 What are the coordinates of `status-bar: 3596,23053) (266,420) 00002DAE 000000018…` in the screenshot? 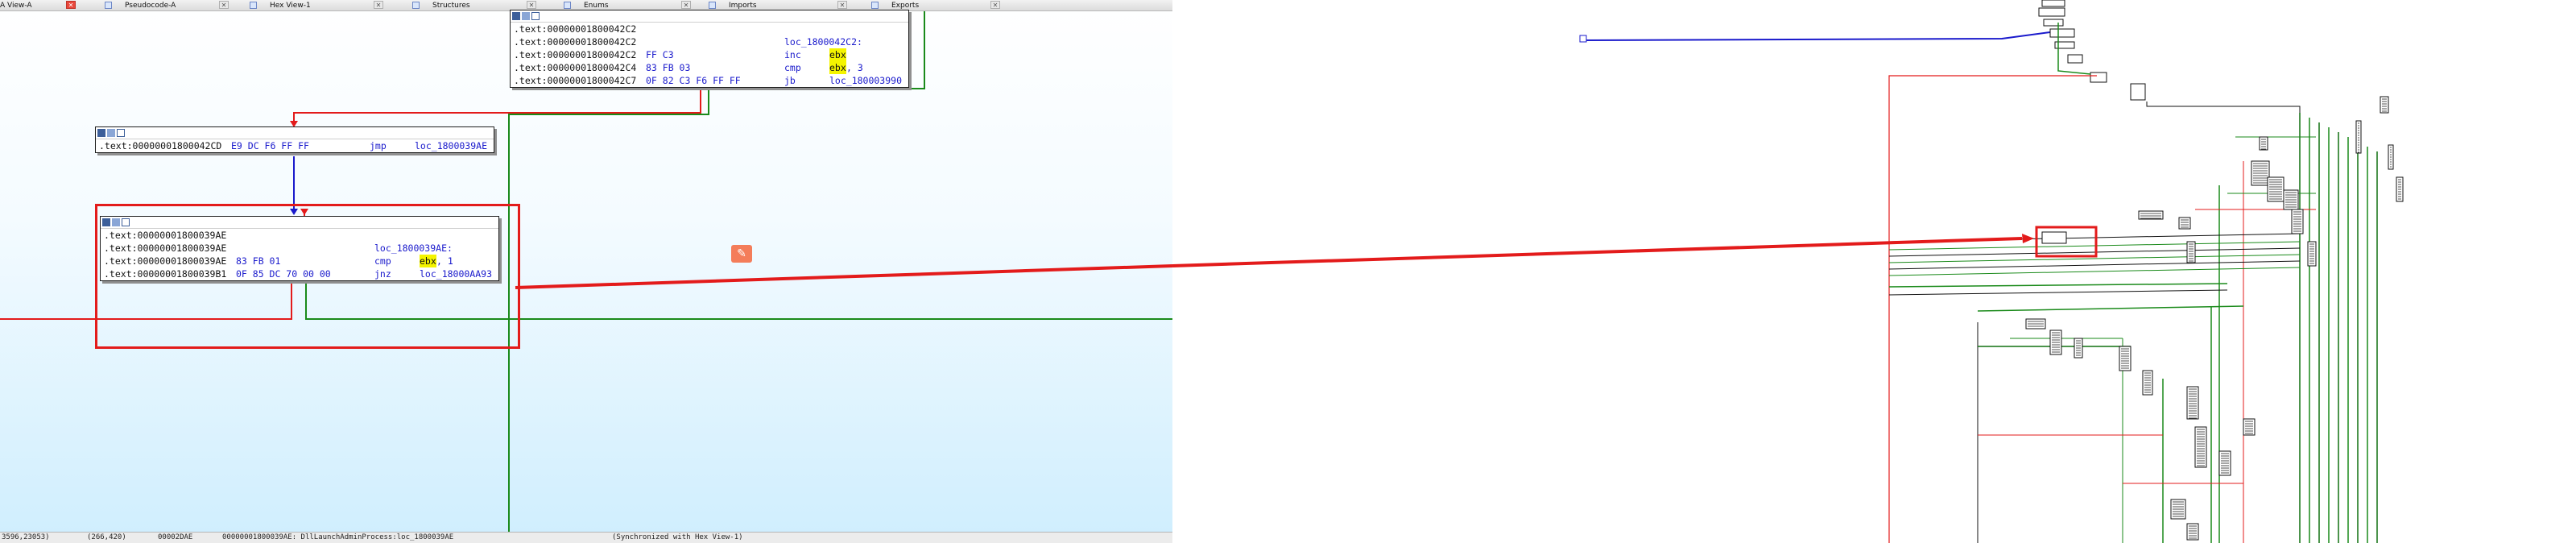 It's located at (586, 537).